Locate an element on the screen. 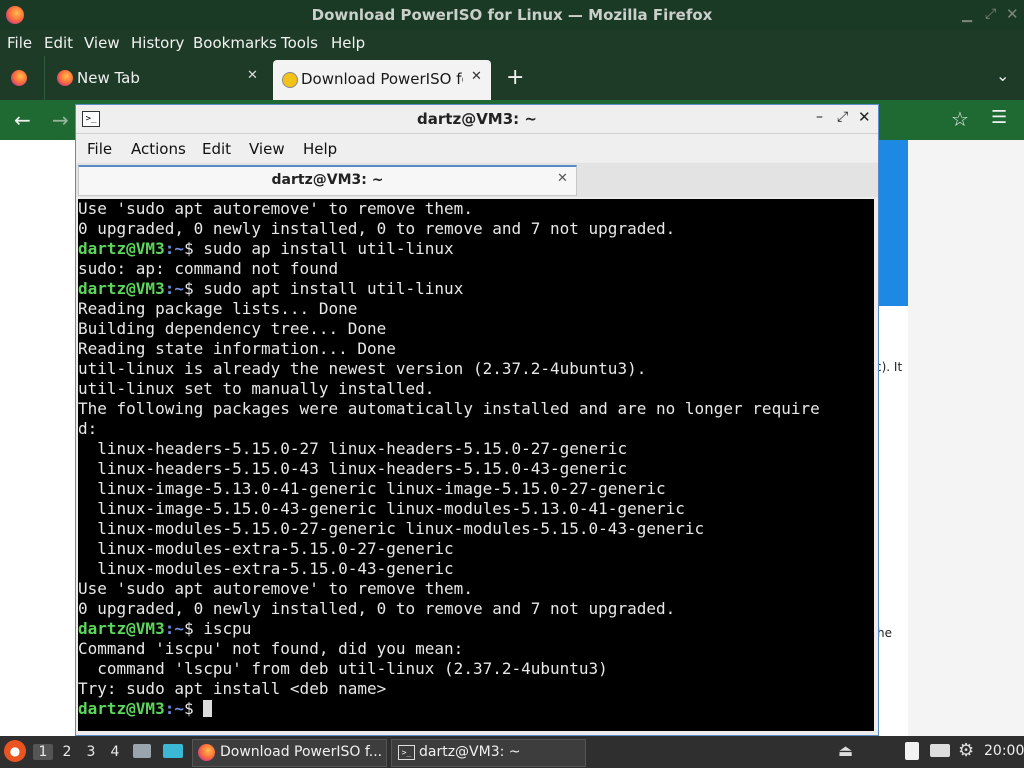  clipboard-icon is located at coordinates (912, 751).